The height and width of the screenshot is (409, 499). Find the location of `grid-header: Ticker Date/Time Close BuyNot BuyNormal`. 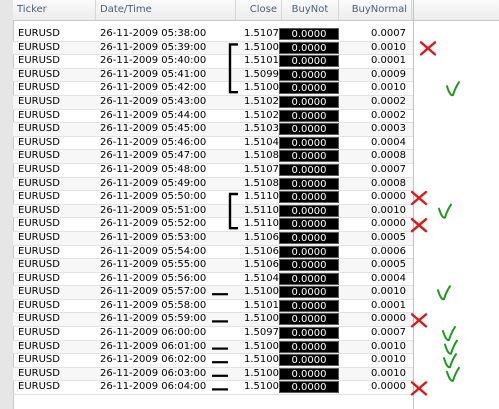

grid-header: Ticker Date/Time Close BuyNot BuyNormal is located at coordinates (213, 10).